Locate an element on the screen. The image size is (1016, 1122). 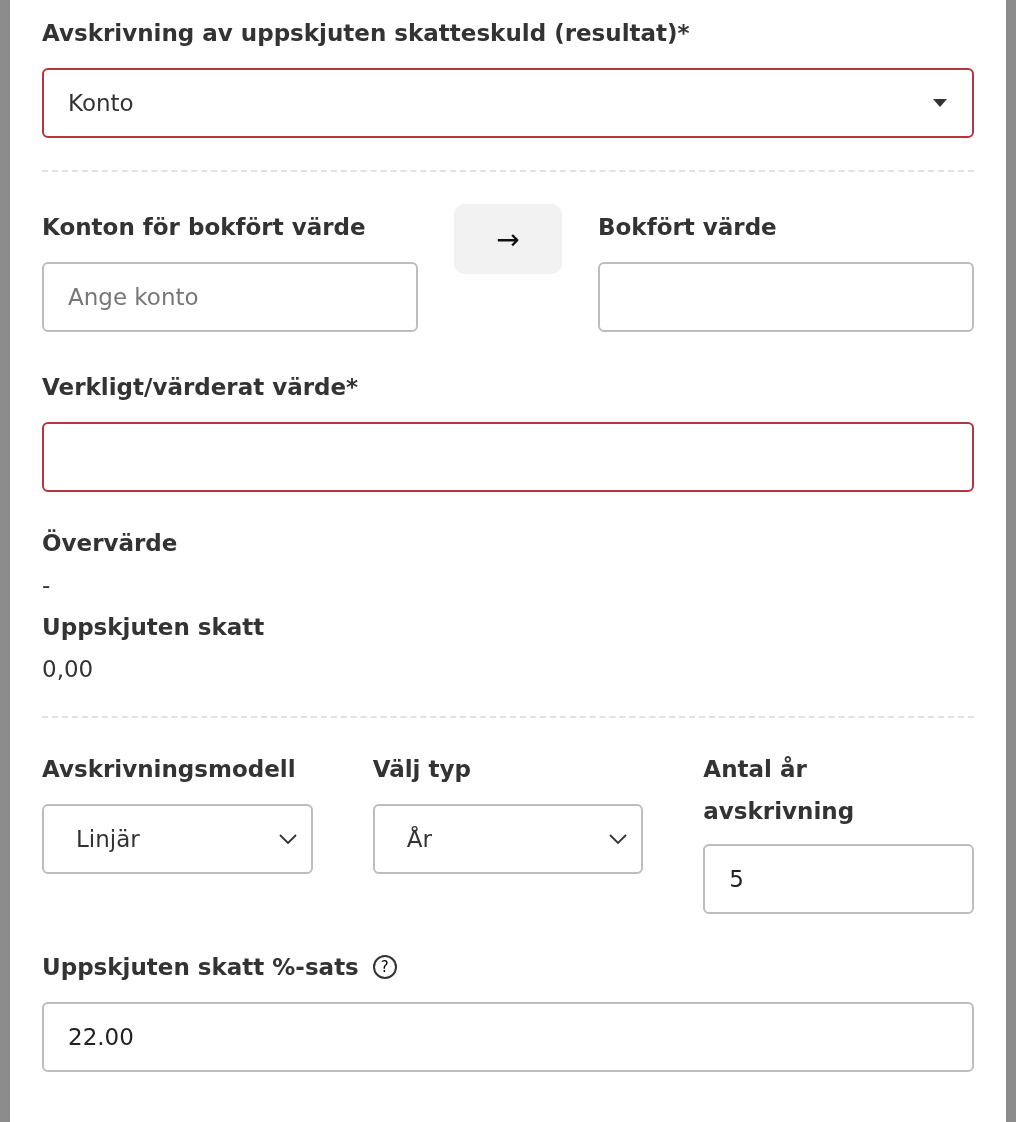
field-label: Konton för bokfört värde is located at coordinates (204, 227).